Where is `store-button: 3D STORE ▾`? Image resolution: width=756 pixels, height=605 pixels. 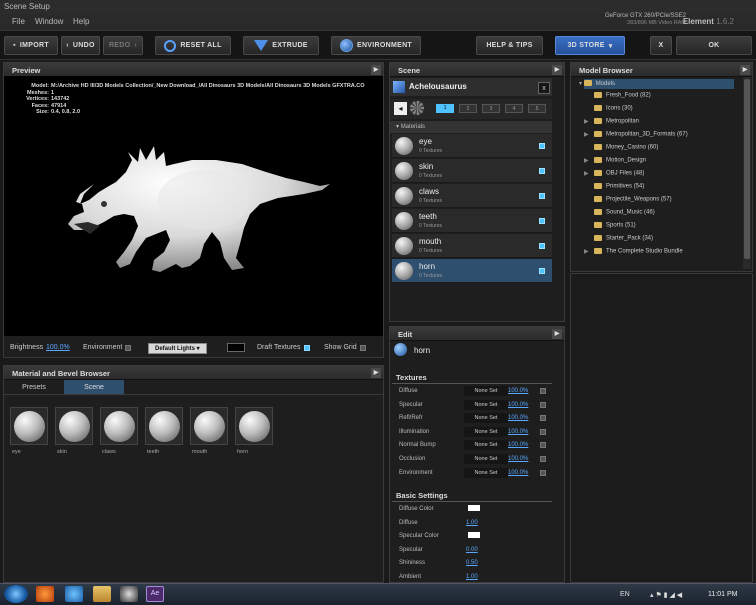 store-button: 3D STORE ▾ is located at coordinates (590, 45).